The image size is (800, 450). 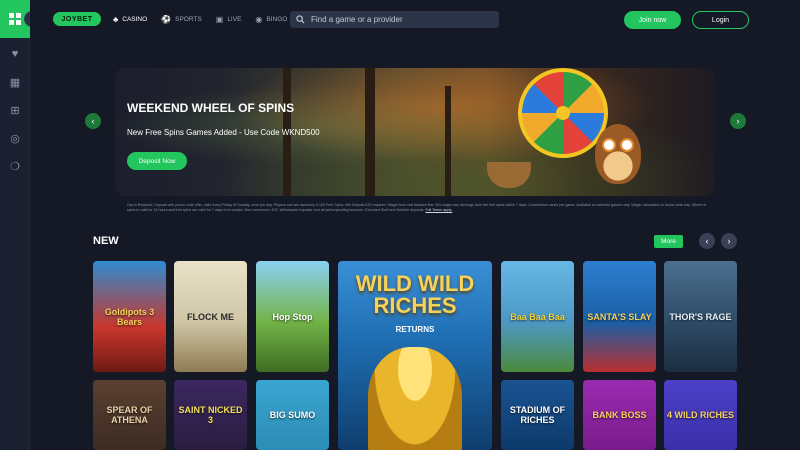 I want to click on nav-bingo-label: BINGO, so click(x=277, y=19).